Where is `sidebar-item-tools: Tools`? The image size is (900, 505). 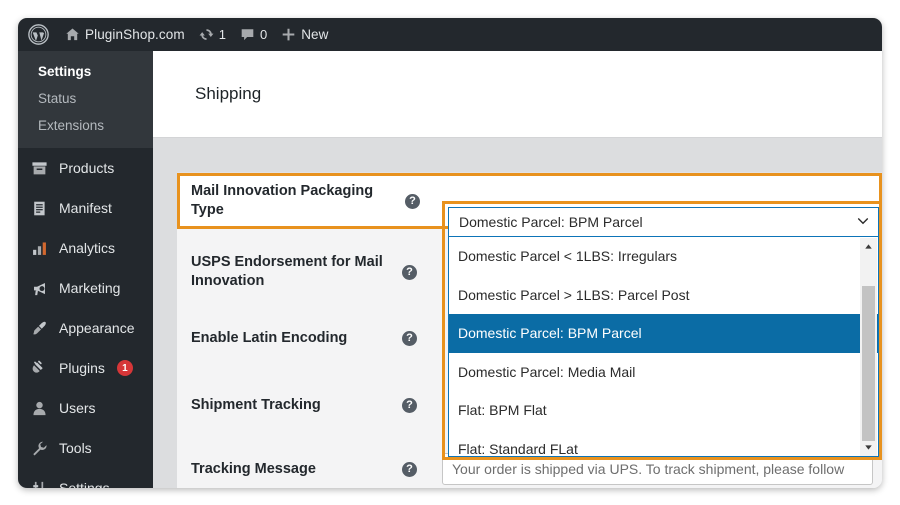
sidebar-item-tools: Tools is located at coordinates (85, 448).